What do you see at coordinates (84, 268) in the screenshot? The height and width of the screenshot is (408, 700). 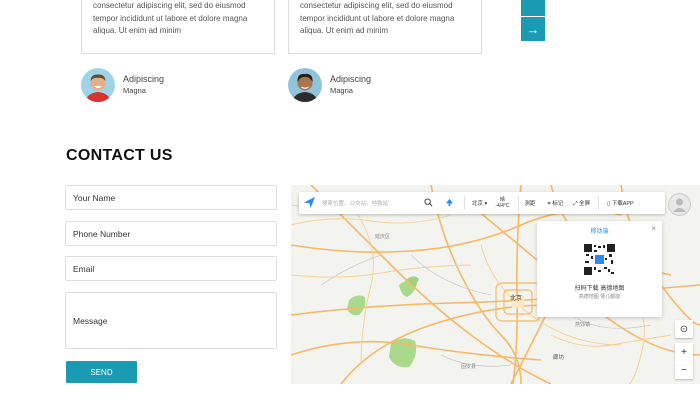 I see `email-placeholder: Email` at bounding box center [84, 268].